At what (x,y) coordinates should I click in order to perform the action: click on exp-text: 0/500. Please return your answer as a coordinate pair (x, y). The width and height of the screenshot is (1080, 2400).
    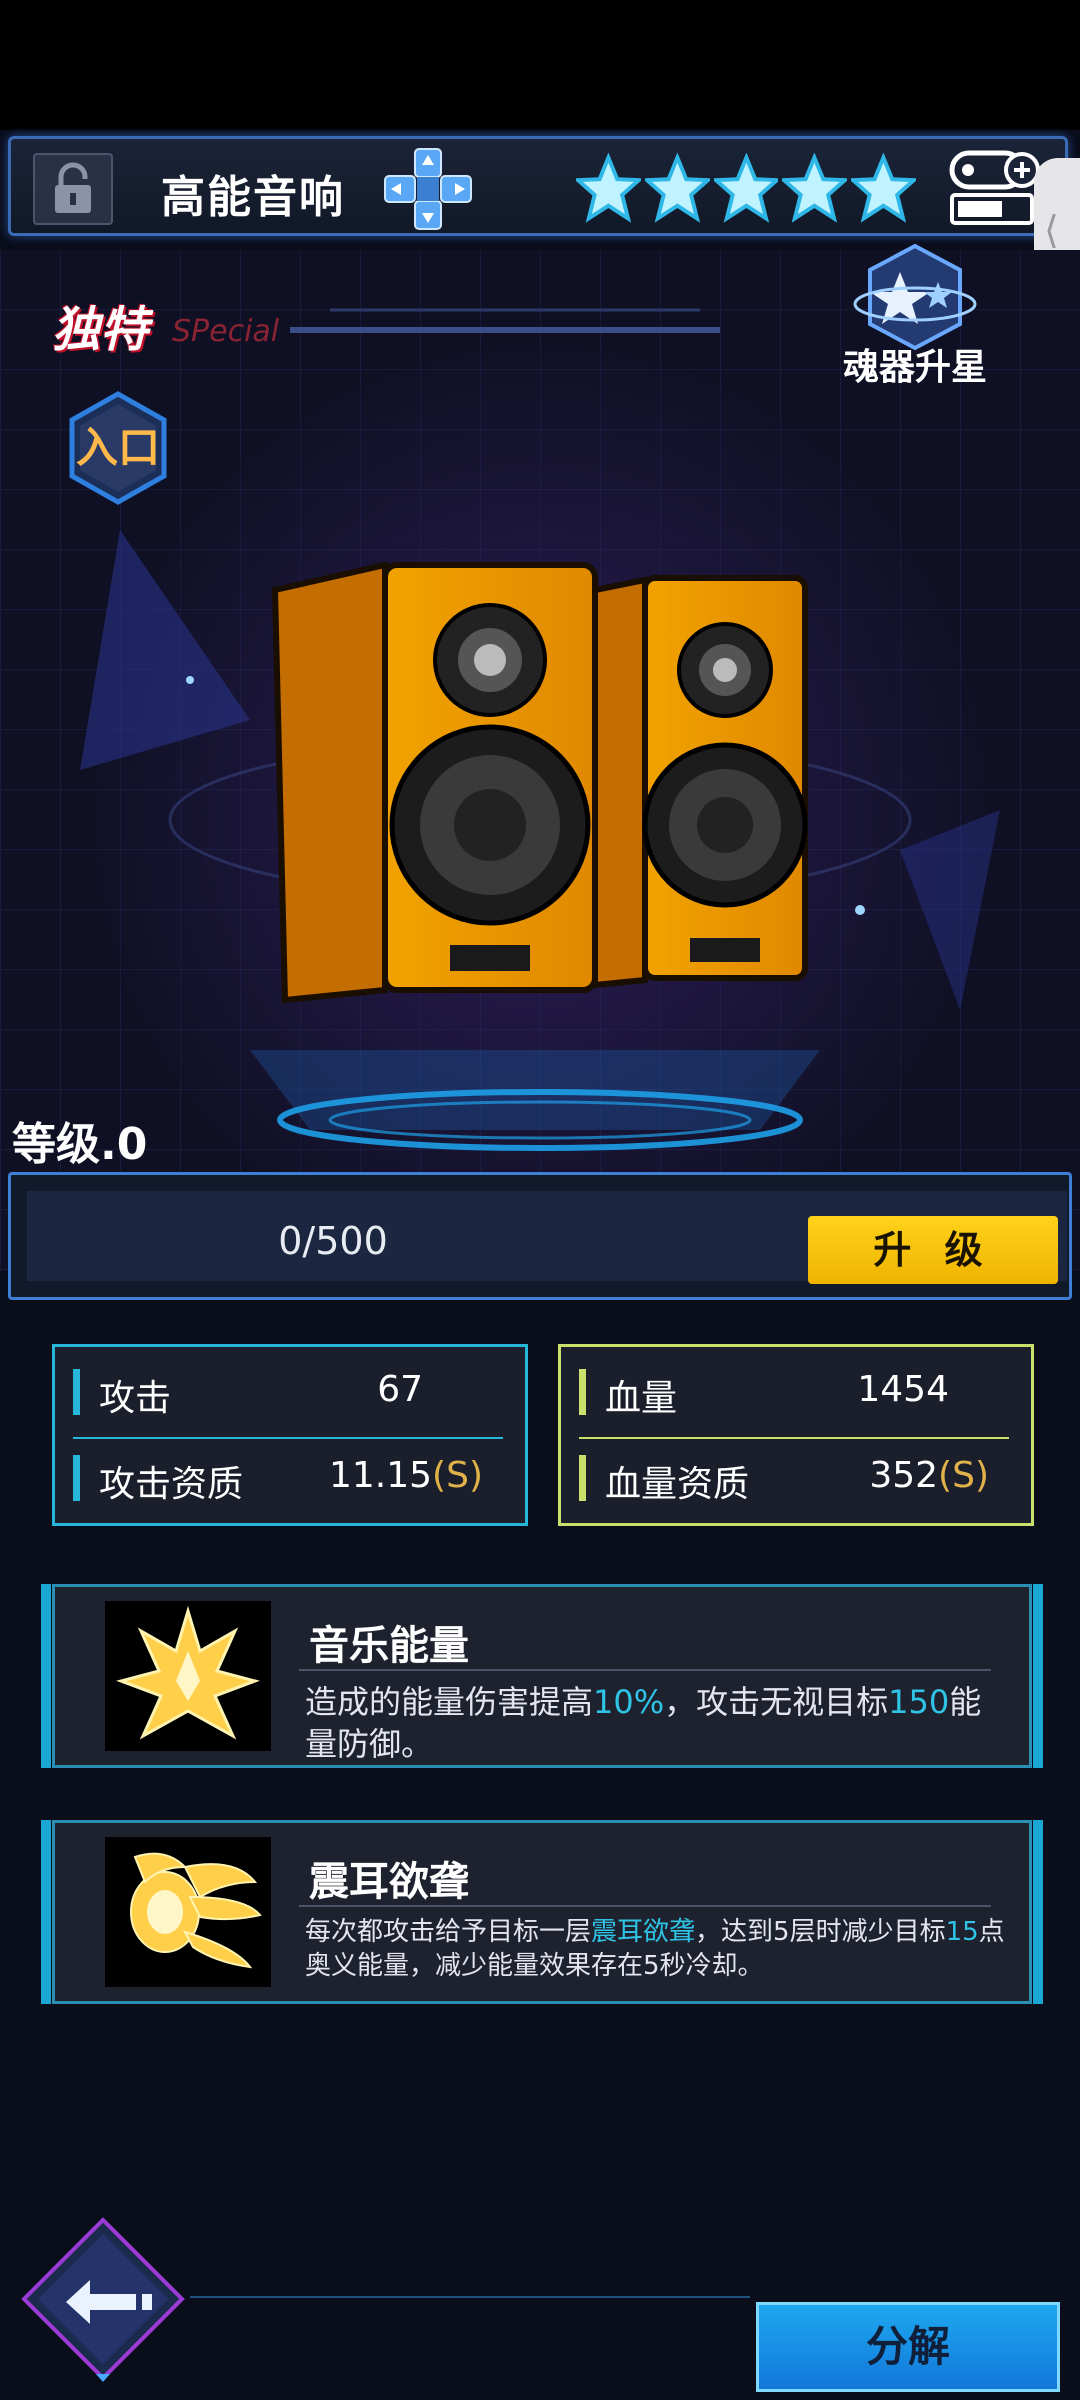
    Looking at the image, I should click on (333, 1241).